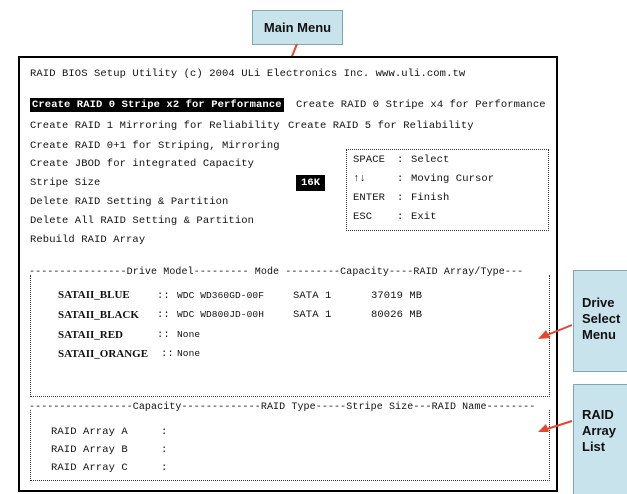 Image resolution: width=627 pixels, height=494 pixels. I want to click on drive-select-callout: Drive Select Menu, so click(600, 321).